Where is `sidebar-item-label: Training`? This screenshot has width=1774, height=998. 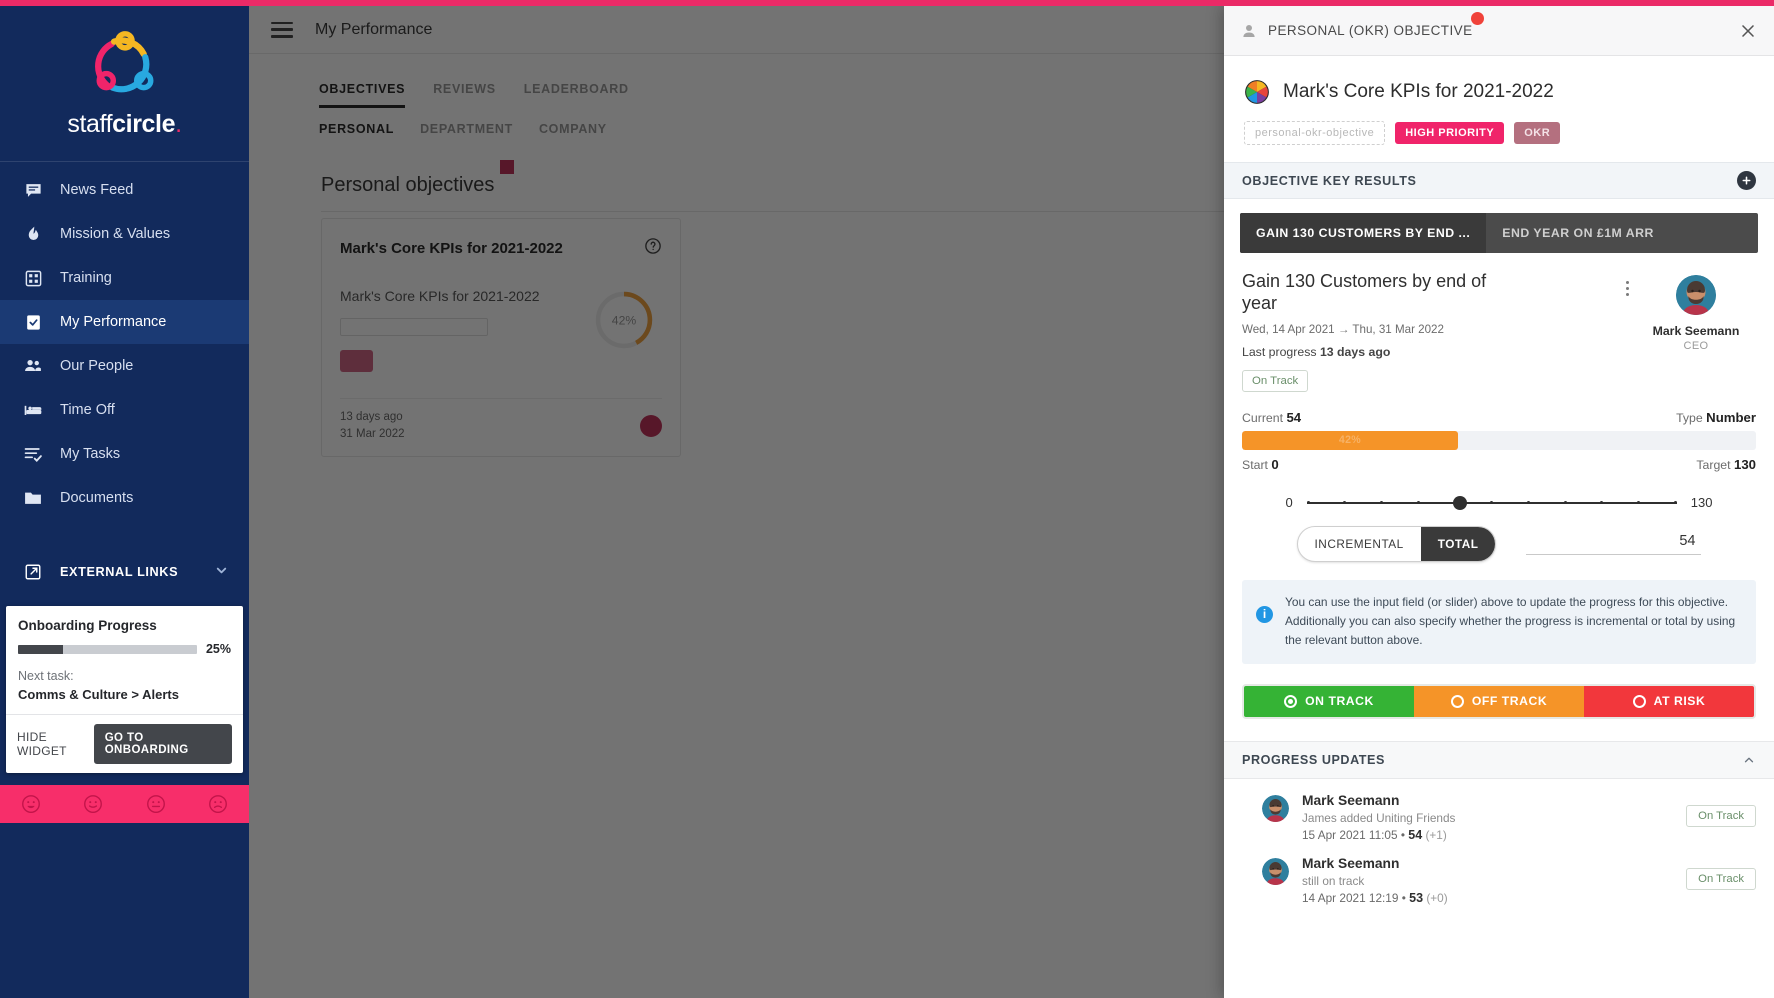
sidebar-item-label: Training is located at coordinates (86, 278).